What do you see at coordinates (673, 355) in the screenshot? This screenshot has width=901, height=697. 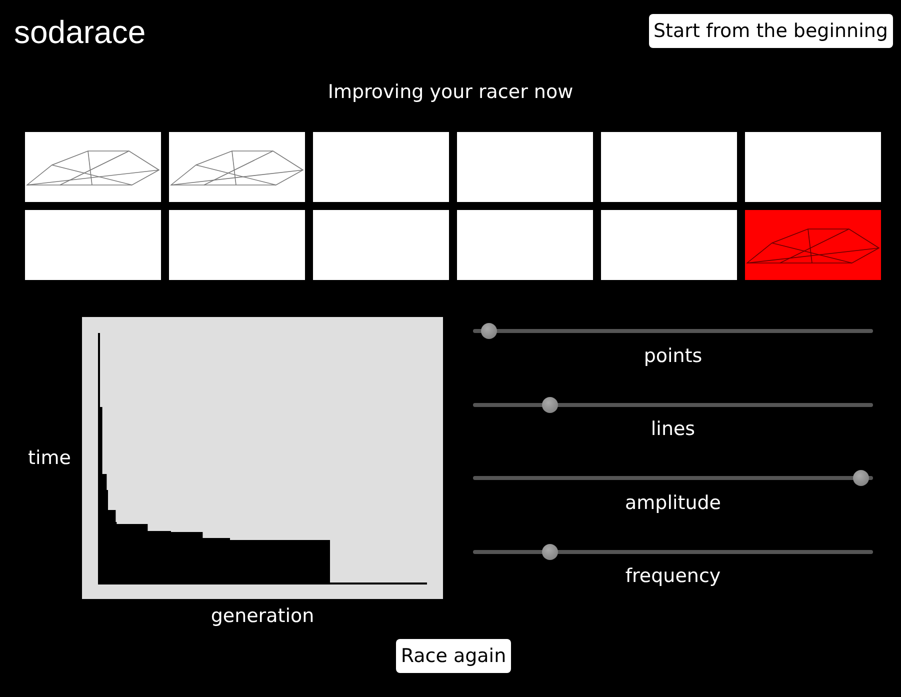 I see `slider-label: points` at bounding box center [673, 355].